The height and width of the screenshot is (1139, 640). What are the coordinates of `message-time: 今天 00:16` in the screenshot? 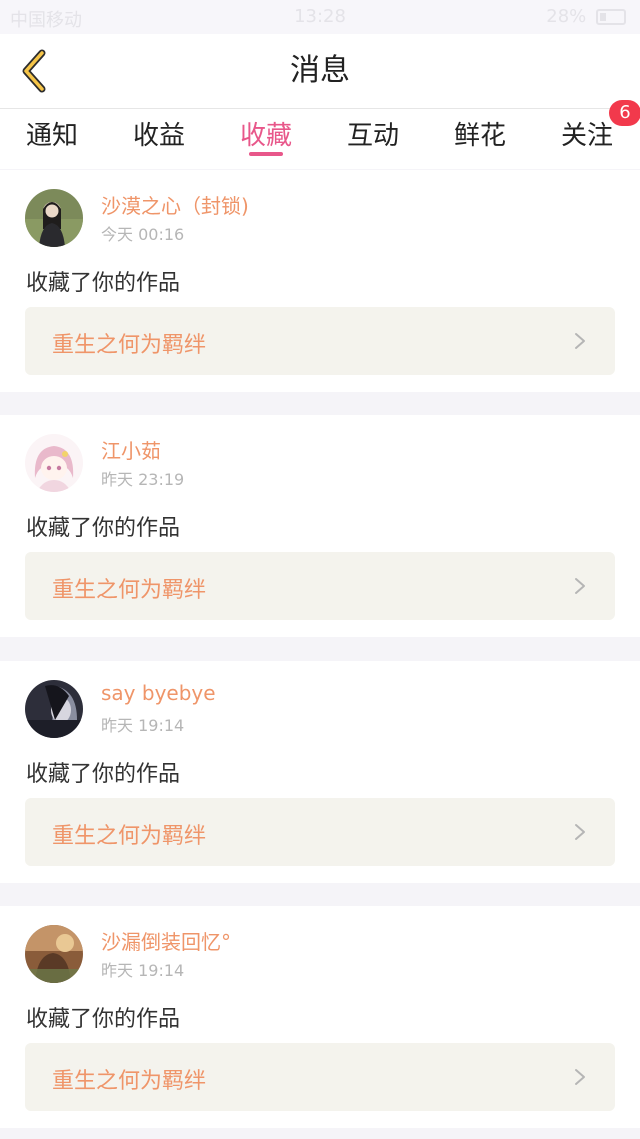 It's located at (143, 234).